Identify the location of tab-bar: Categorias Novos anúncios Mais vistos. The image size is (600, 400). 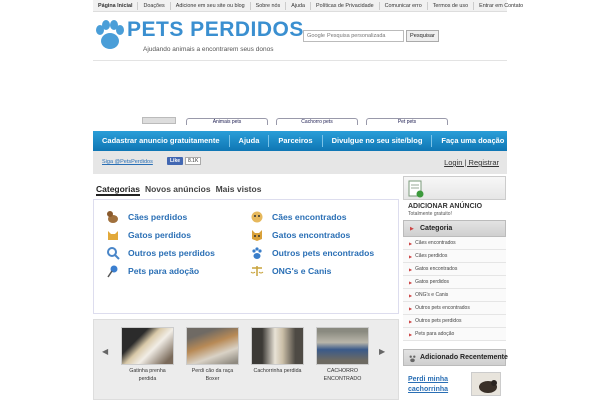
(181, 190).